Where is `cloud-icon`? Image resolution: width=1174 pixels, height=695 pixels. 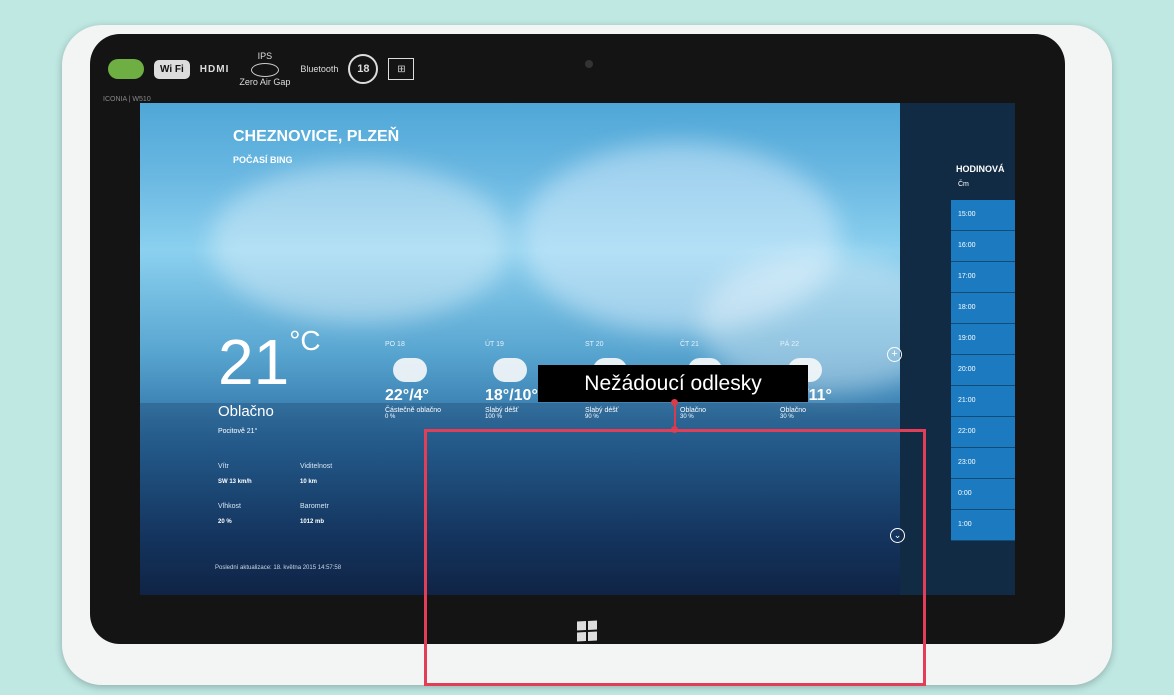 cloud-icon is located at coordinates (410, 370).